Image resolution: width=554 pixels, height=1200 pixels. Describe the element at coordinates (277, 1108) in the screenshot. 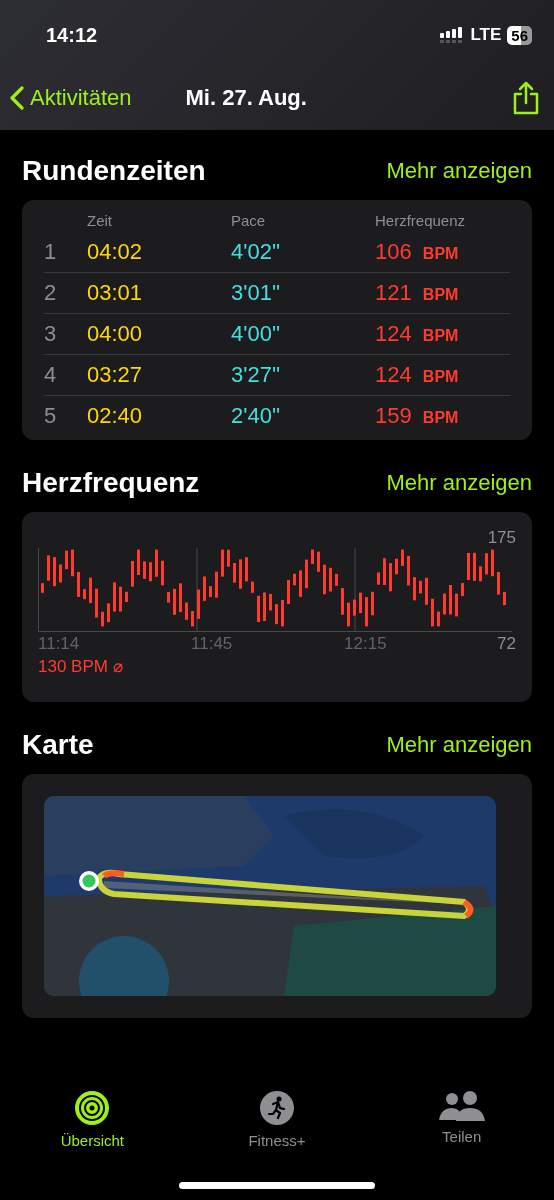

I see `runner-icon` at that location.